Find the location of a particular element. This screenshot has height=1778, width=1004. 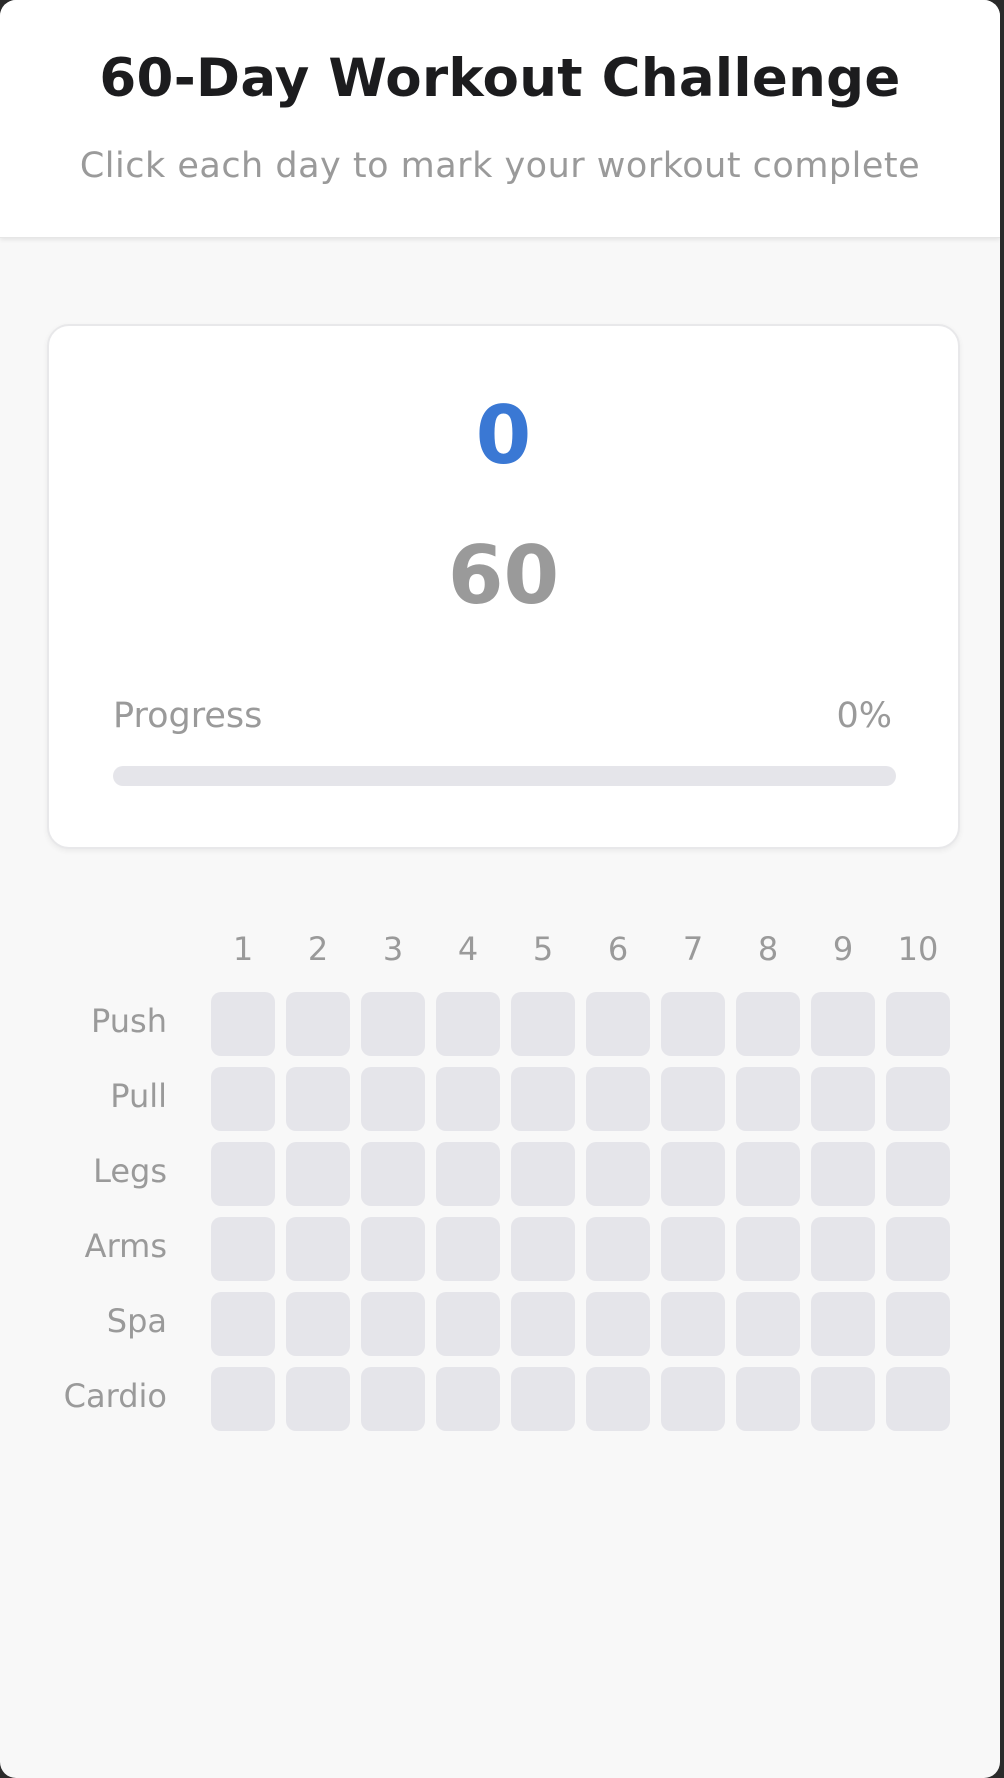

page-title: 60-Day Workout Challenge is located at coordinates (500, 78).